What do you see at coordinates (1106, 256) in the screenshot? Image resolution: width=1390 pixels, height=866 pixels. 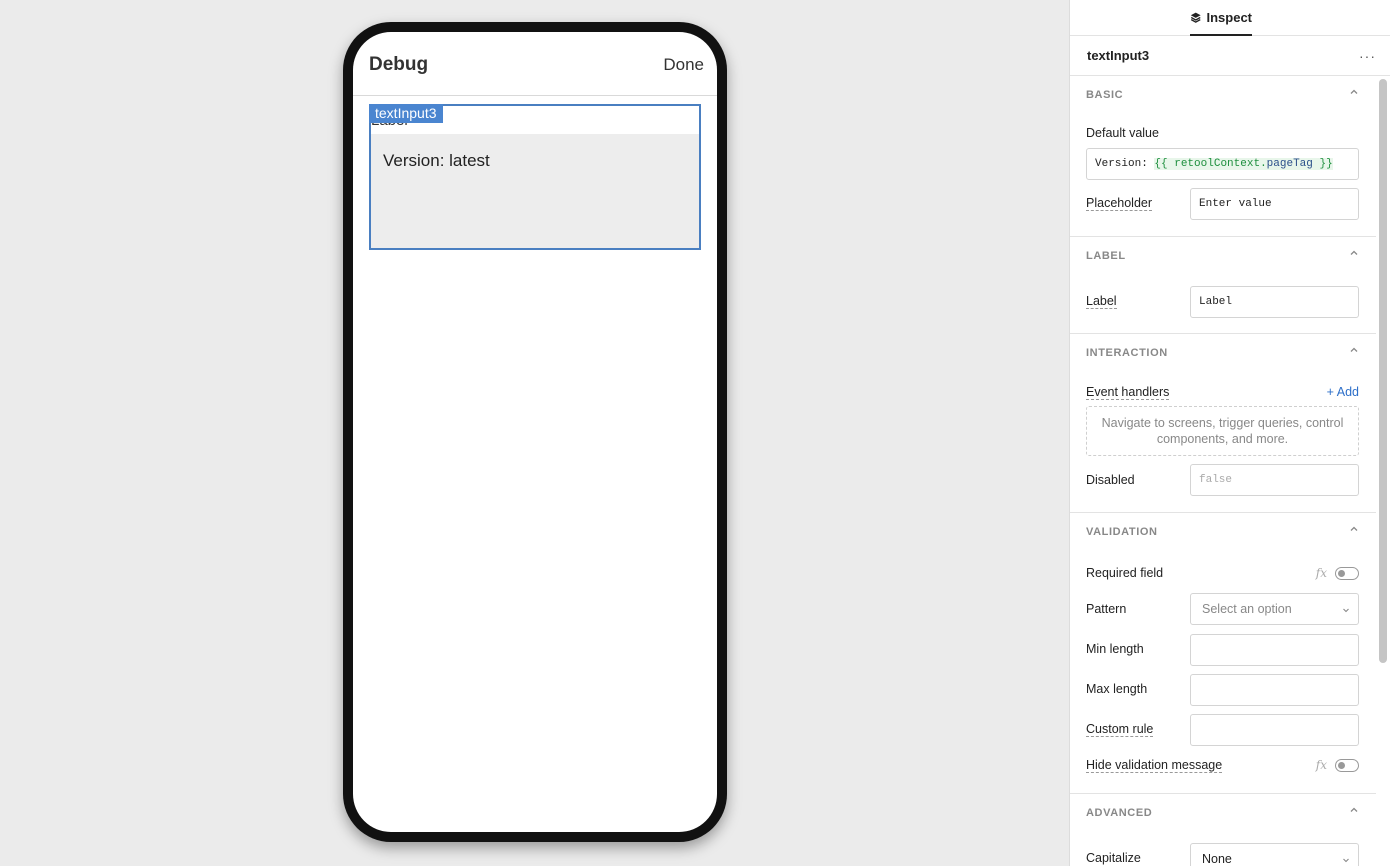 I see `section-title: LABEL` at bounding box center [1106, 256].